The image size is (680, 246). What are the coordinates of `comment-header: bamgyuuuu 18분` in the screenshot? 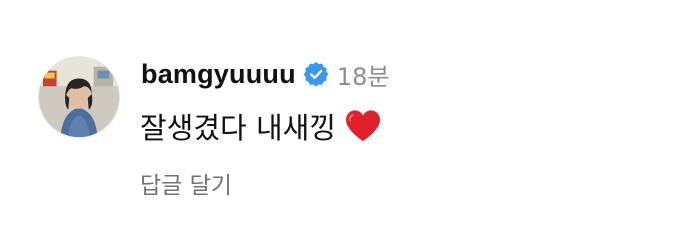 It's located at (265, 74).